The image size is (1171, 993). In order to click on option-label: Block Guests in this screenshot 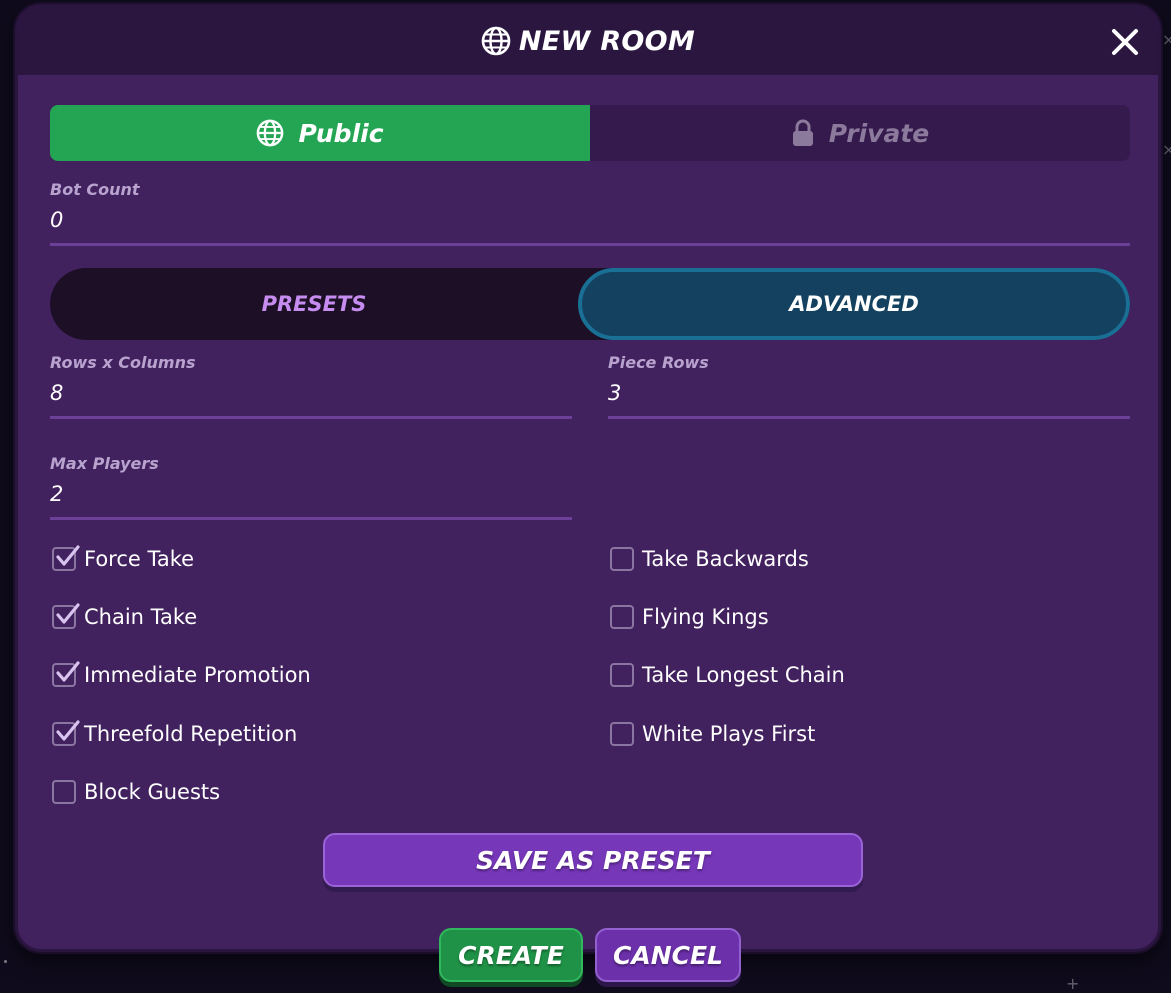, I will do `click(152, 792)`.